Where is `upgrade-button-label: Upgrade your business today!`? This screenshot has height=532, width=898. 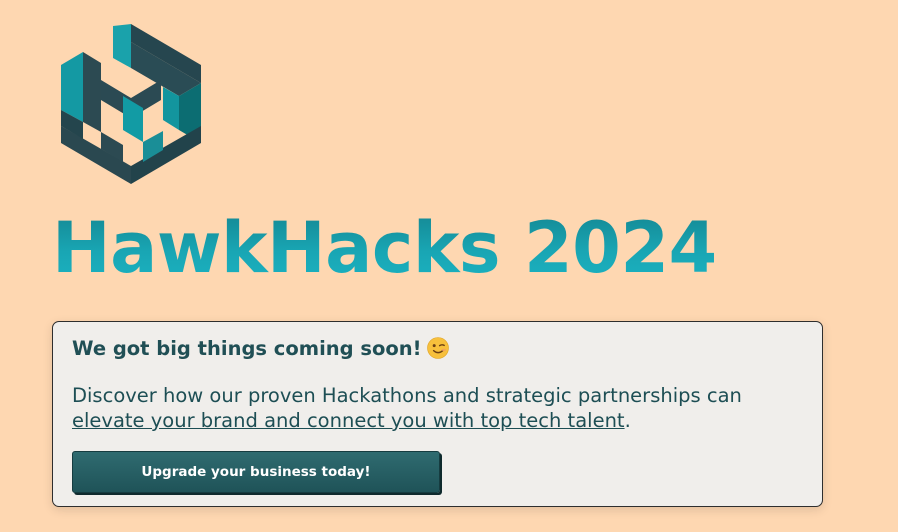 upgrade-button-label: Upgrade your business today! is located at coordinates (256, 472).